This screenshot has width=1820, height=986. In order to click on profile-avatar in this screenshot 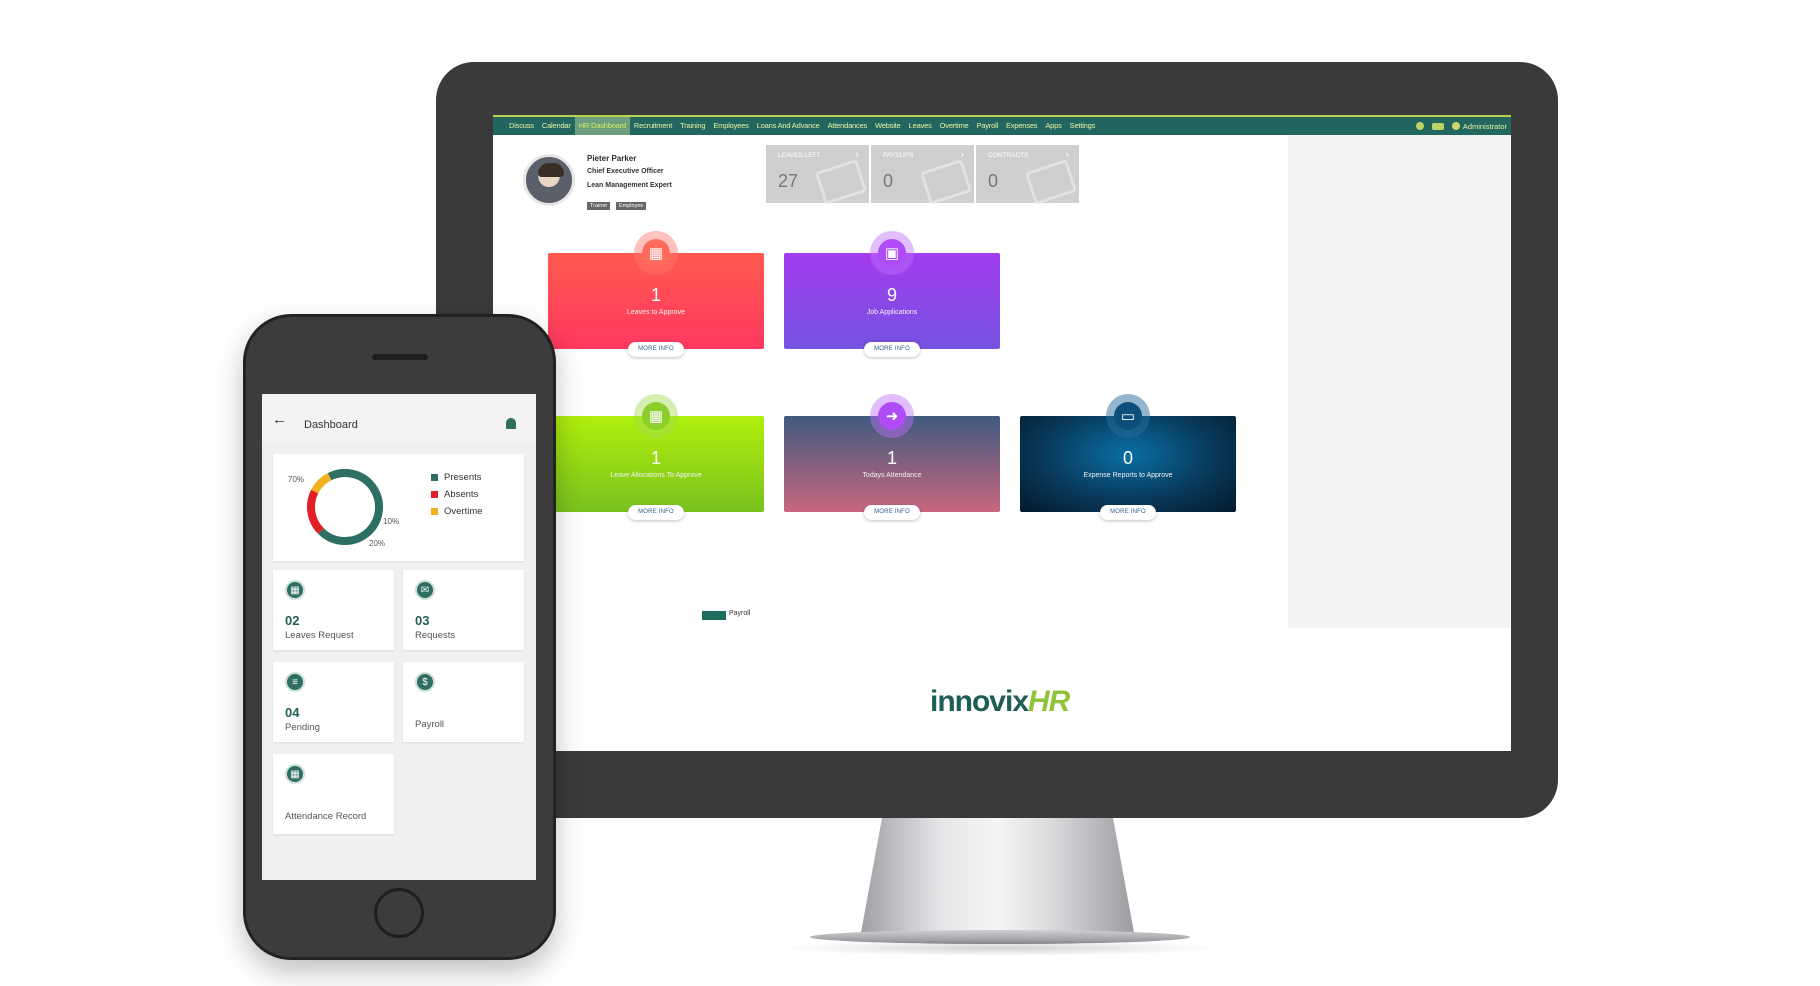, I will do `click(549, 180)`.